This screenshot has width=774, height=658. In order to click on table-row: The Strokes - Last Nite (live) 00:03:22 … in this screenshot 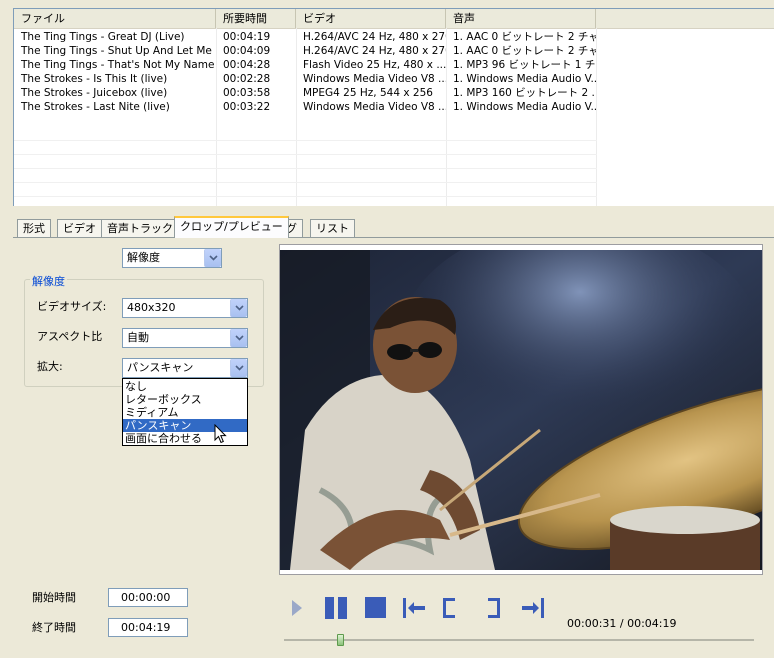, I will do `click(394, 107)`.